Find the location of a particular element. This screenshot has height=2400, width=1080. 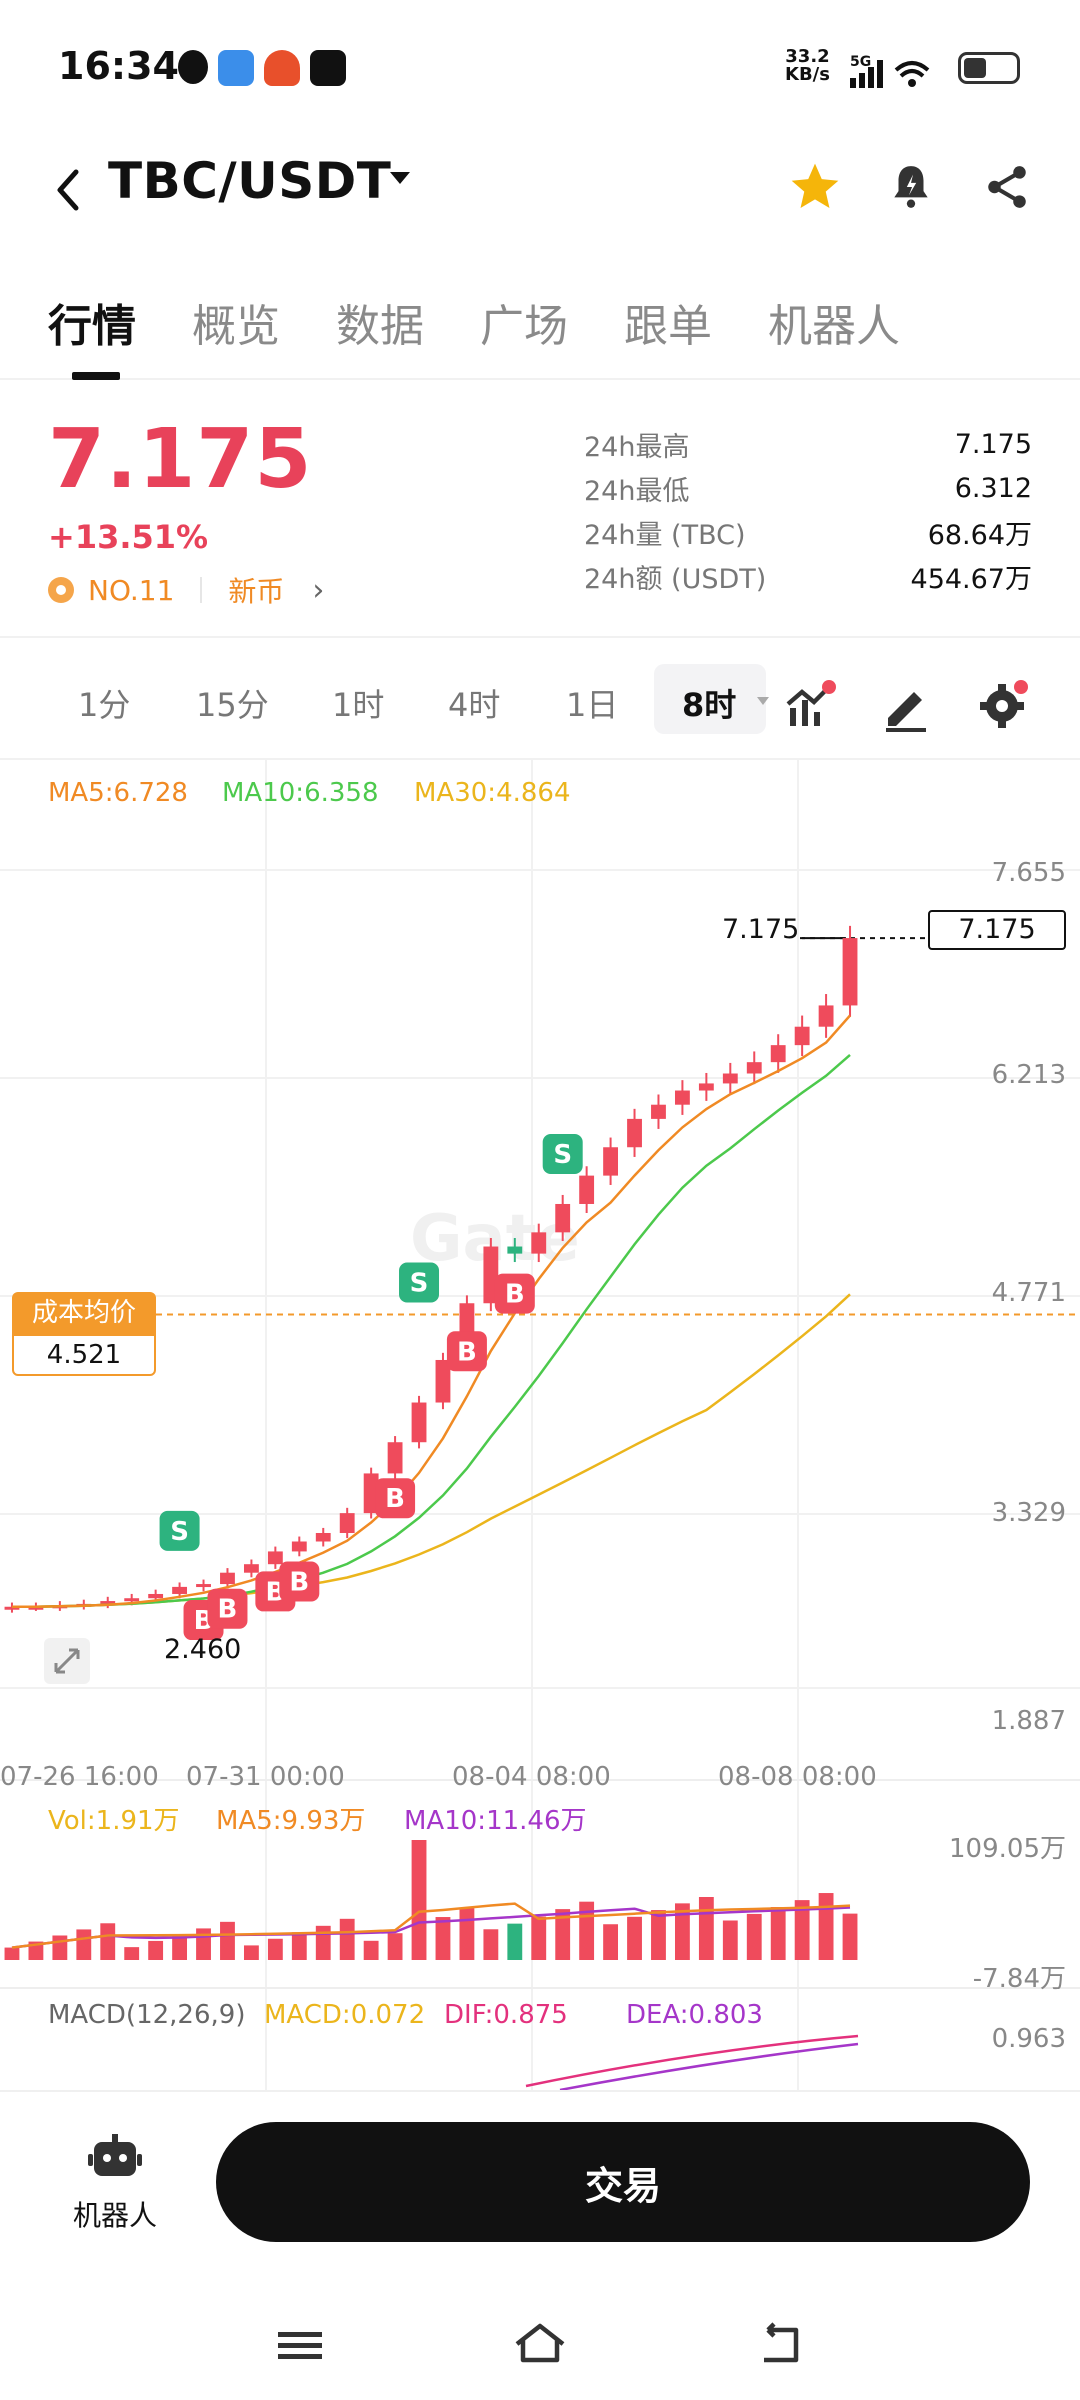

active-tab-indicator is located at coordinates (96, 376).